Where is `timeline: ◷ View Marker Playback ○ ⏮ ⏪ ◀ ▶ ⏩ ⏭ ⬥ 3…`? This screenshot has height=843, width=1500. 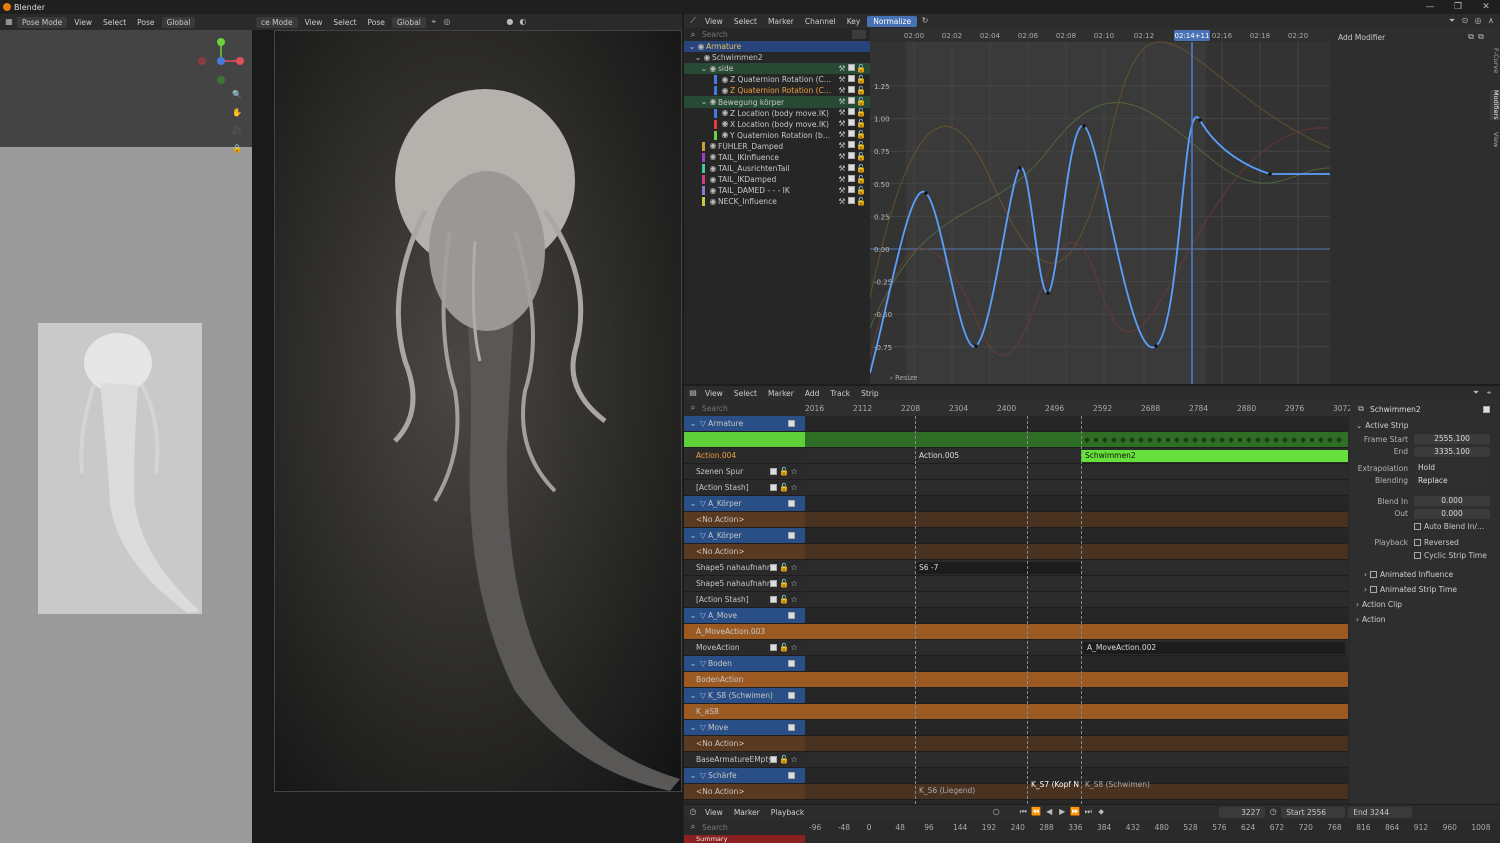 timeline: ◷ View Marker Playback ○ ⏮ ⏪ ◀ ▶ ⏩ ⏭ ⬥ 3… is located at coordinates (1092, 824).